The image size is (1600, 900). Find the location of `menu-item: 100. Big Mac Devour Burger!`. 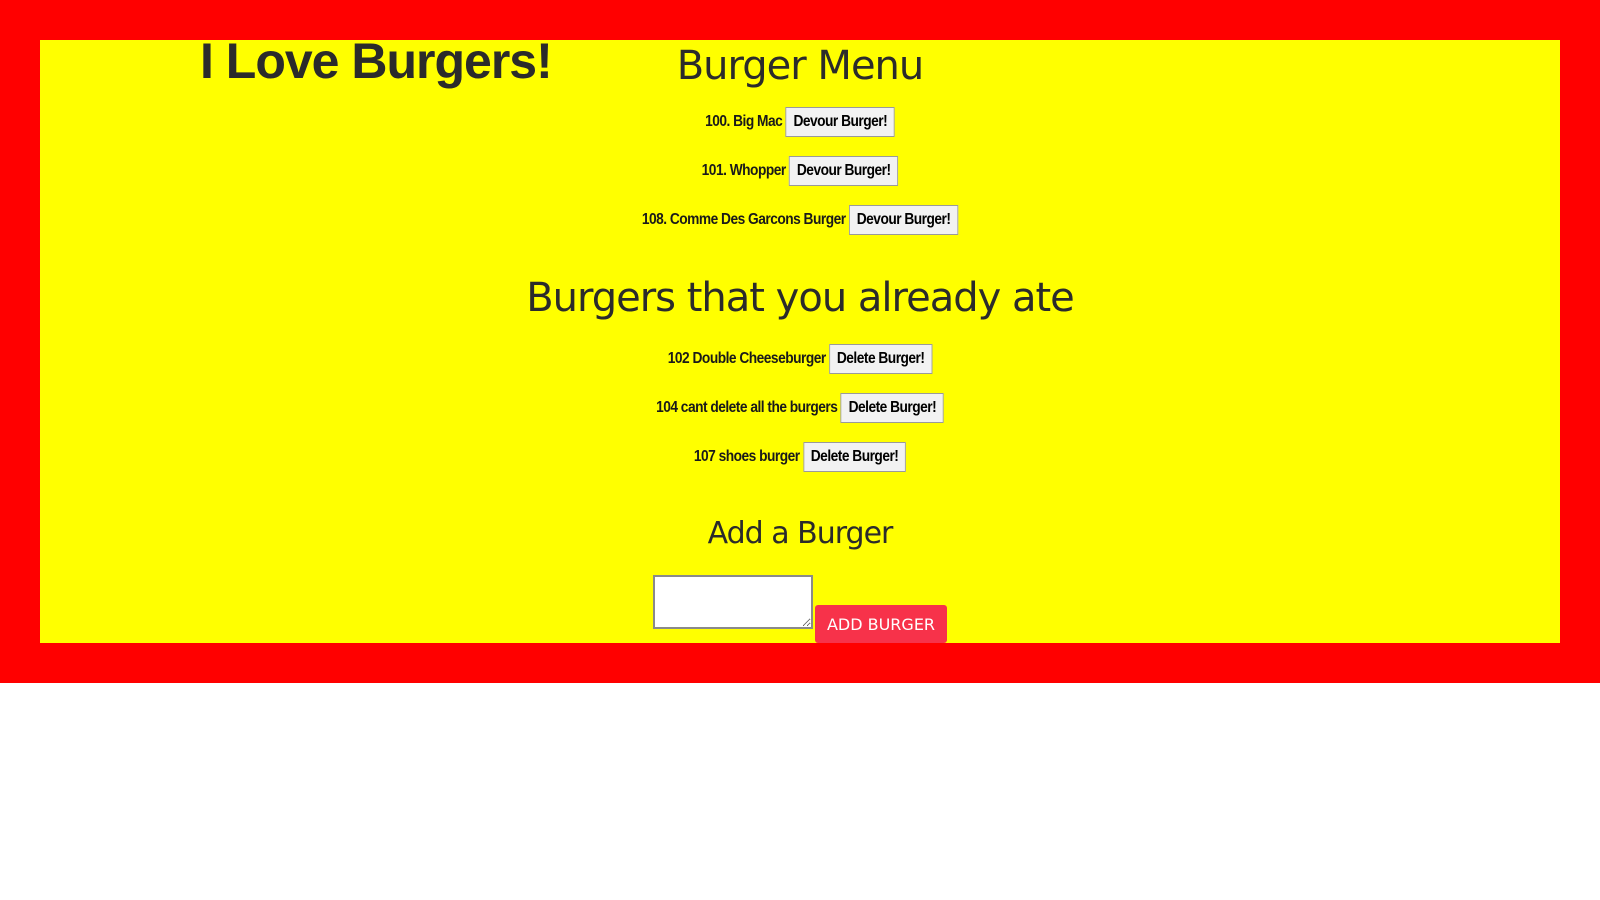

menu-item: 100. Big Mac Devour Burger! is located at coordinates (800, 122).